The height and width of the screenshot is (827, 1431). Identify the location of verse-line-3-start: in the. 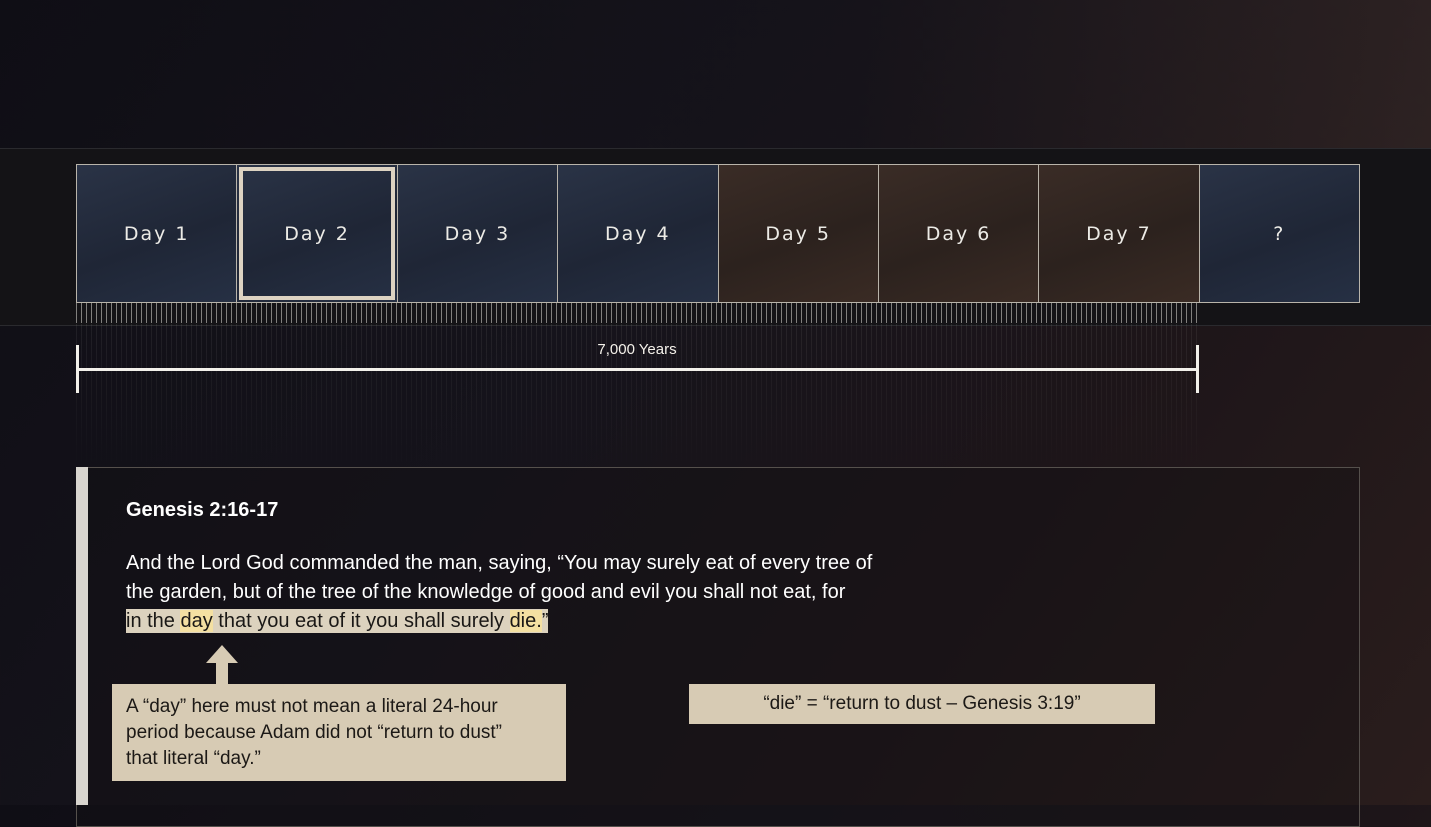
(153, 621).